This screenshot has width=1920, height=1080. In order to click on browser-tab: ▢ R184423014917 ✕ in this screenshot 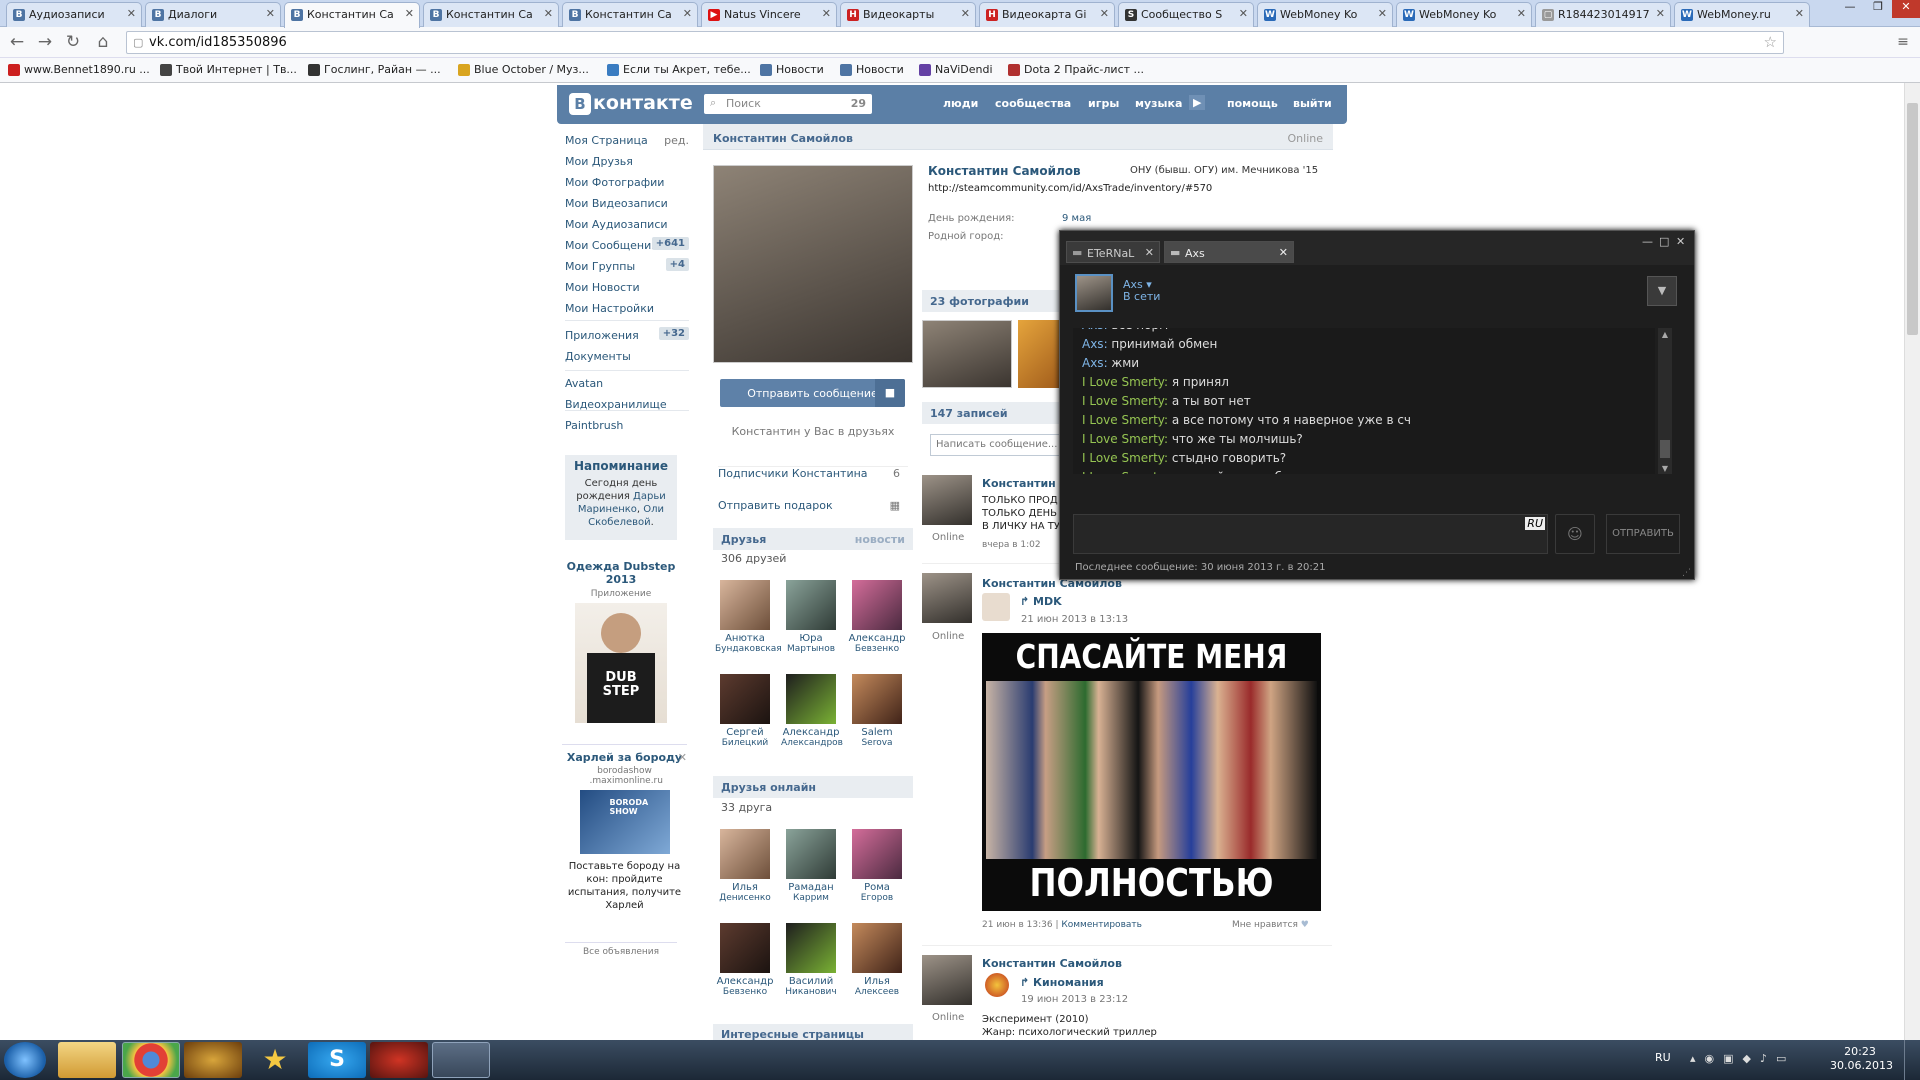, I will do `click(1603, 14)`.